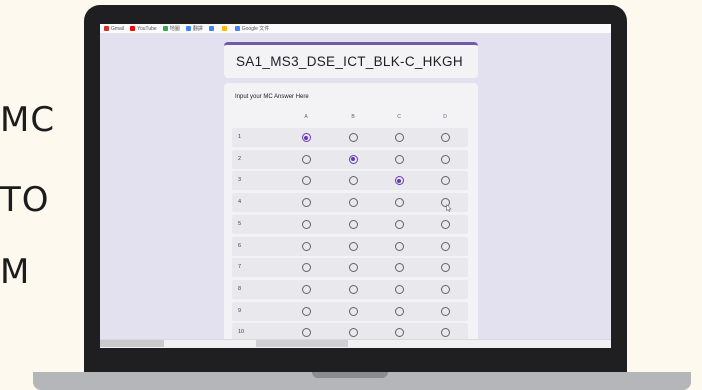 This screenshot has width=702, height=390. What do you see at coordinates (306, 268) in the screenshot?
I see `radio-7-a` at bounding box center [306, 268].